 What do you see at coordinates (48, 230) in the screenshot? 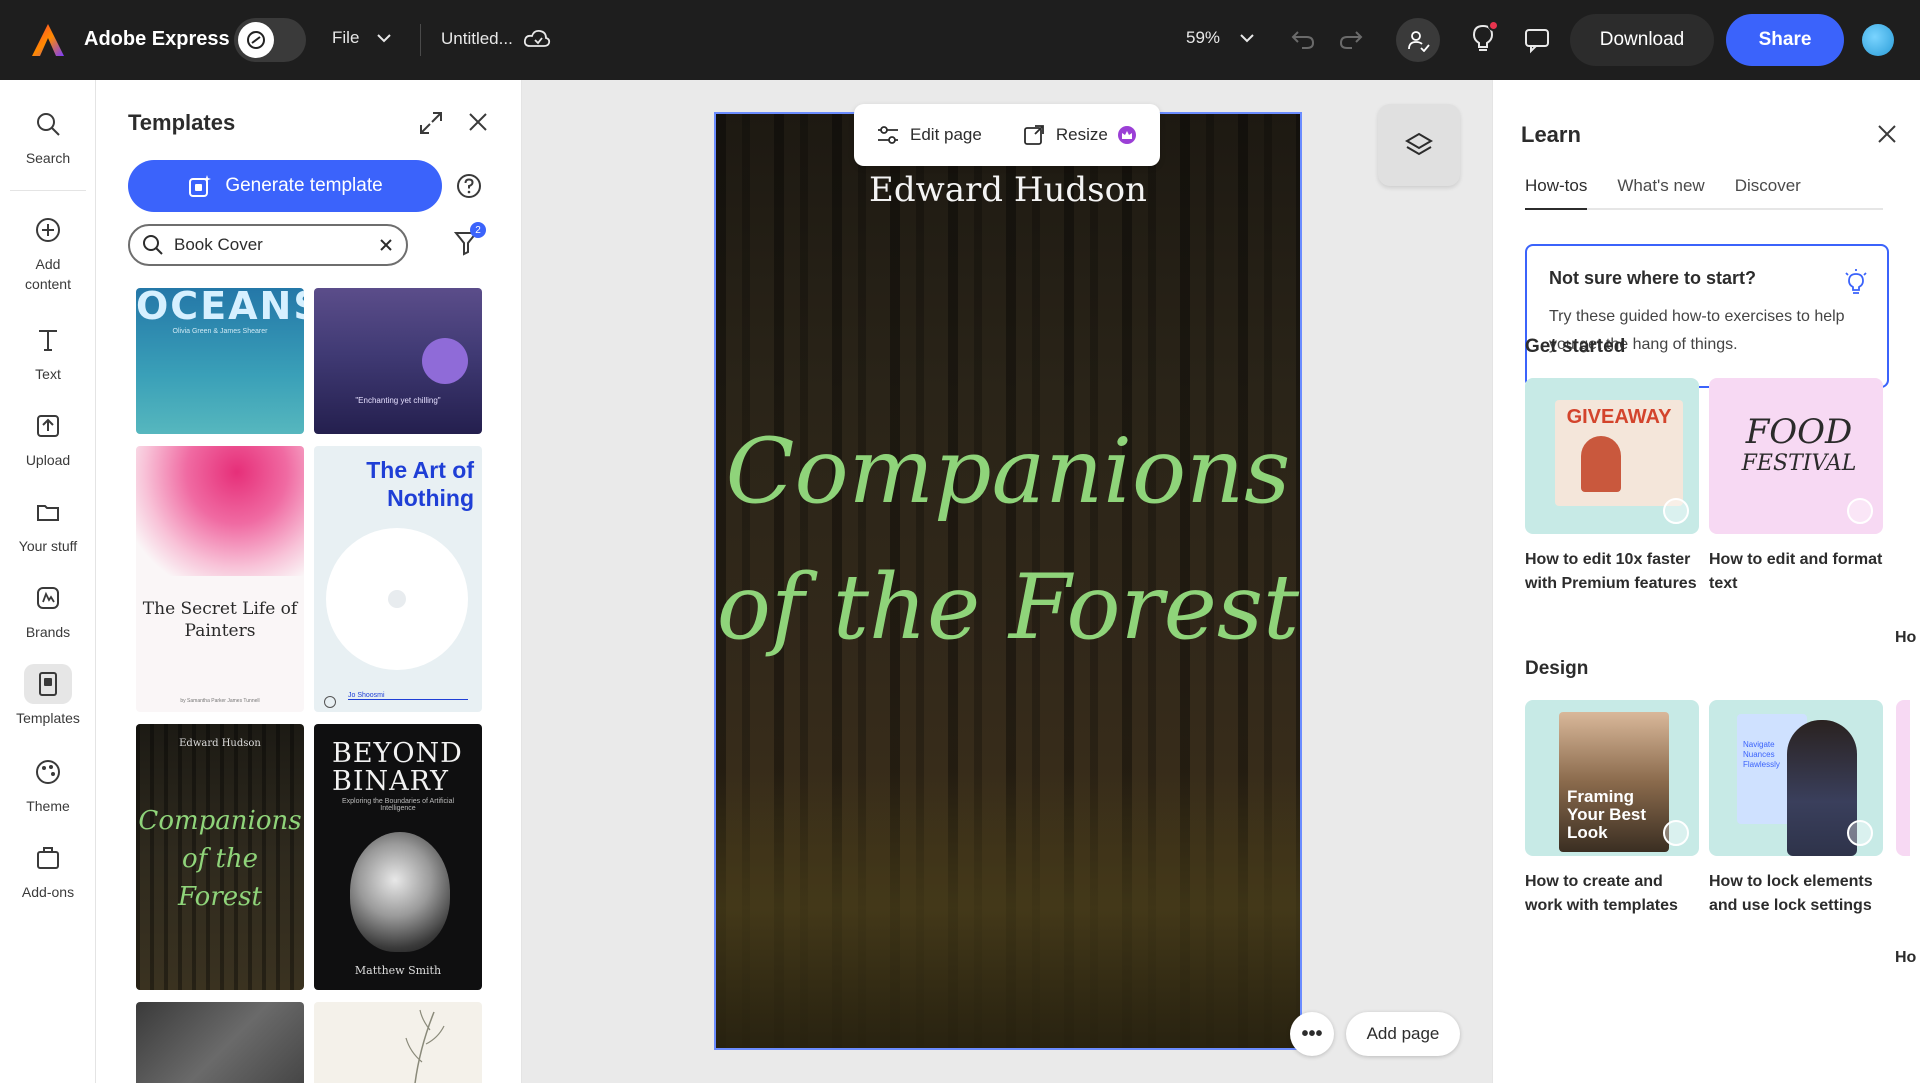
I see `plus-circle-icon` at bounding box center [48, 230].